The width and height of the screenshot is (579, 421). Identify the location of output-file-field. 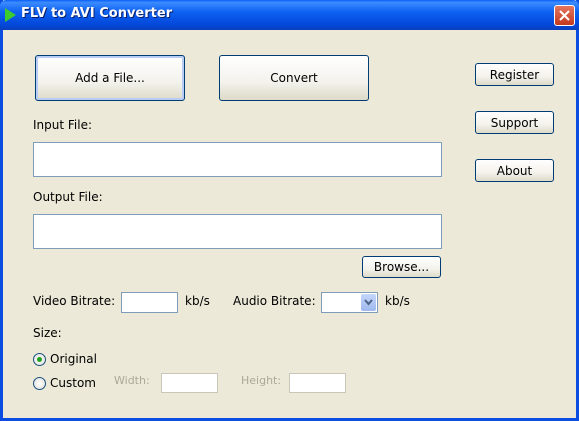
(237, 231).